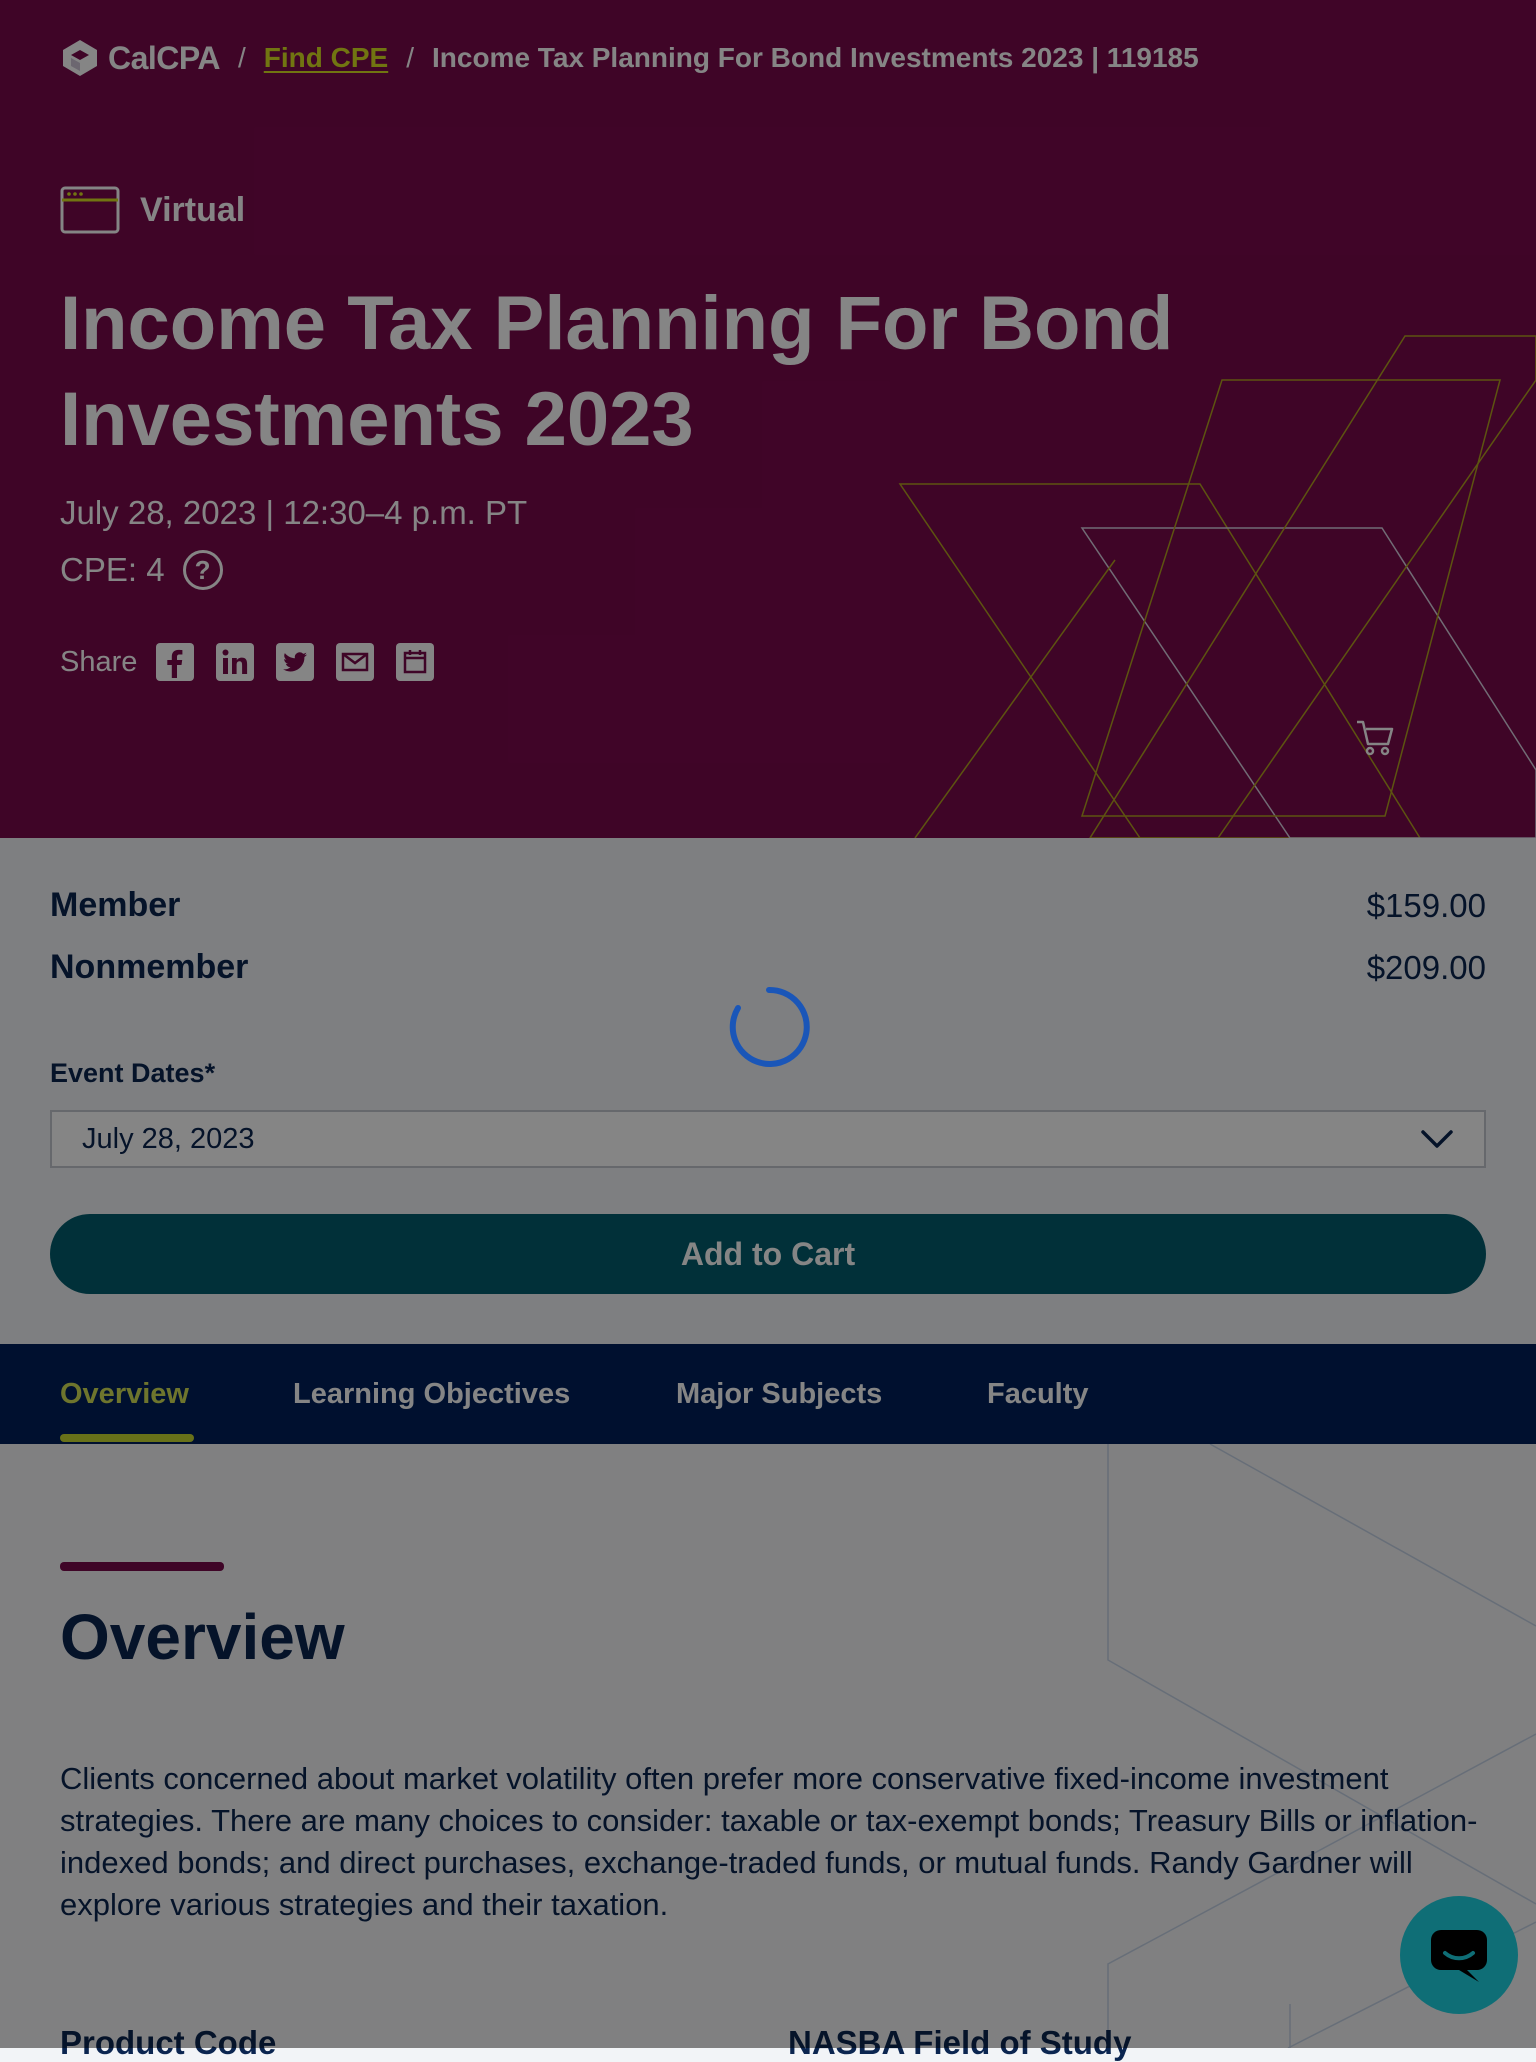  What do you see at coordinates (960, 2042) in the screenshot?
I see `nasba-field-label: NASBA Field of Study` at bounding box center [960, 2042].